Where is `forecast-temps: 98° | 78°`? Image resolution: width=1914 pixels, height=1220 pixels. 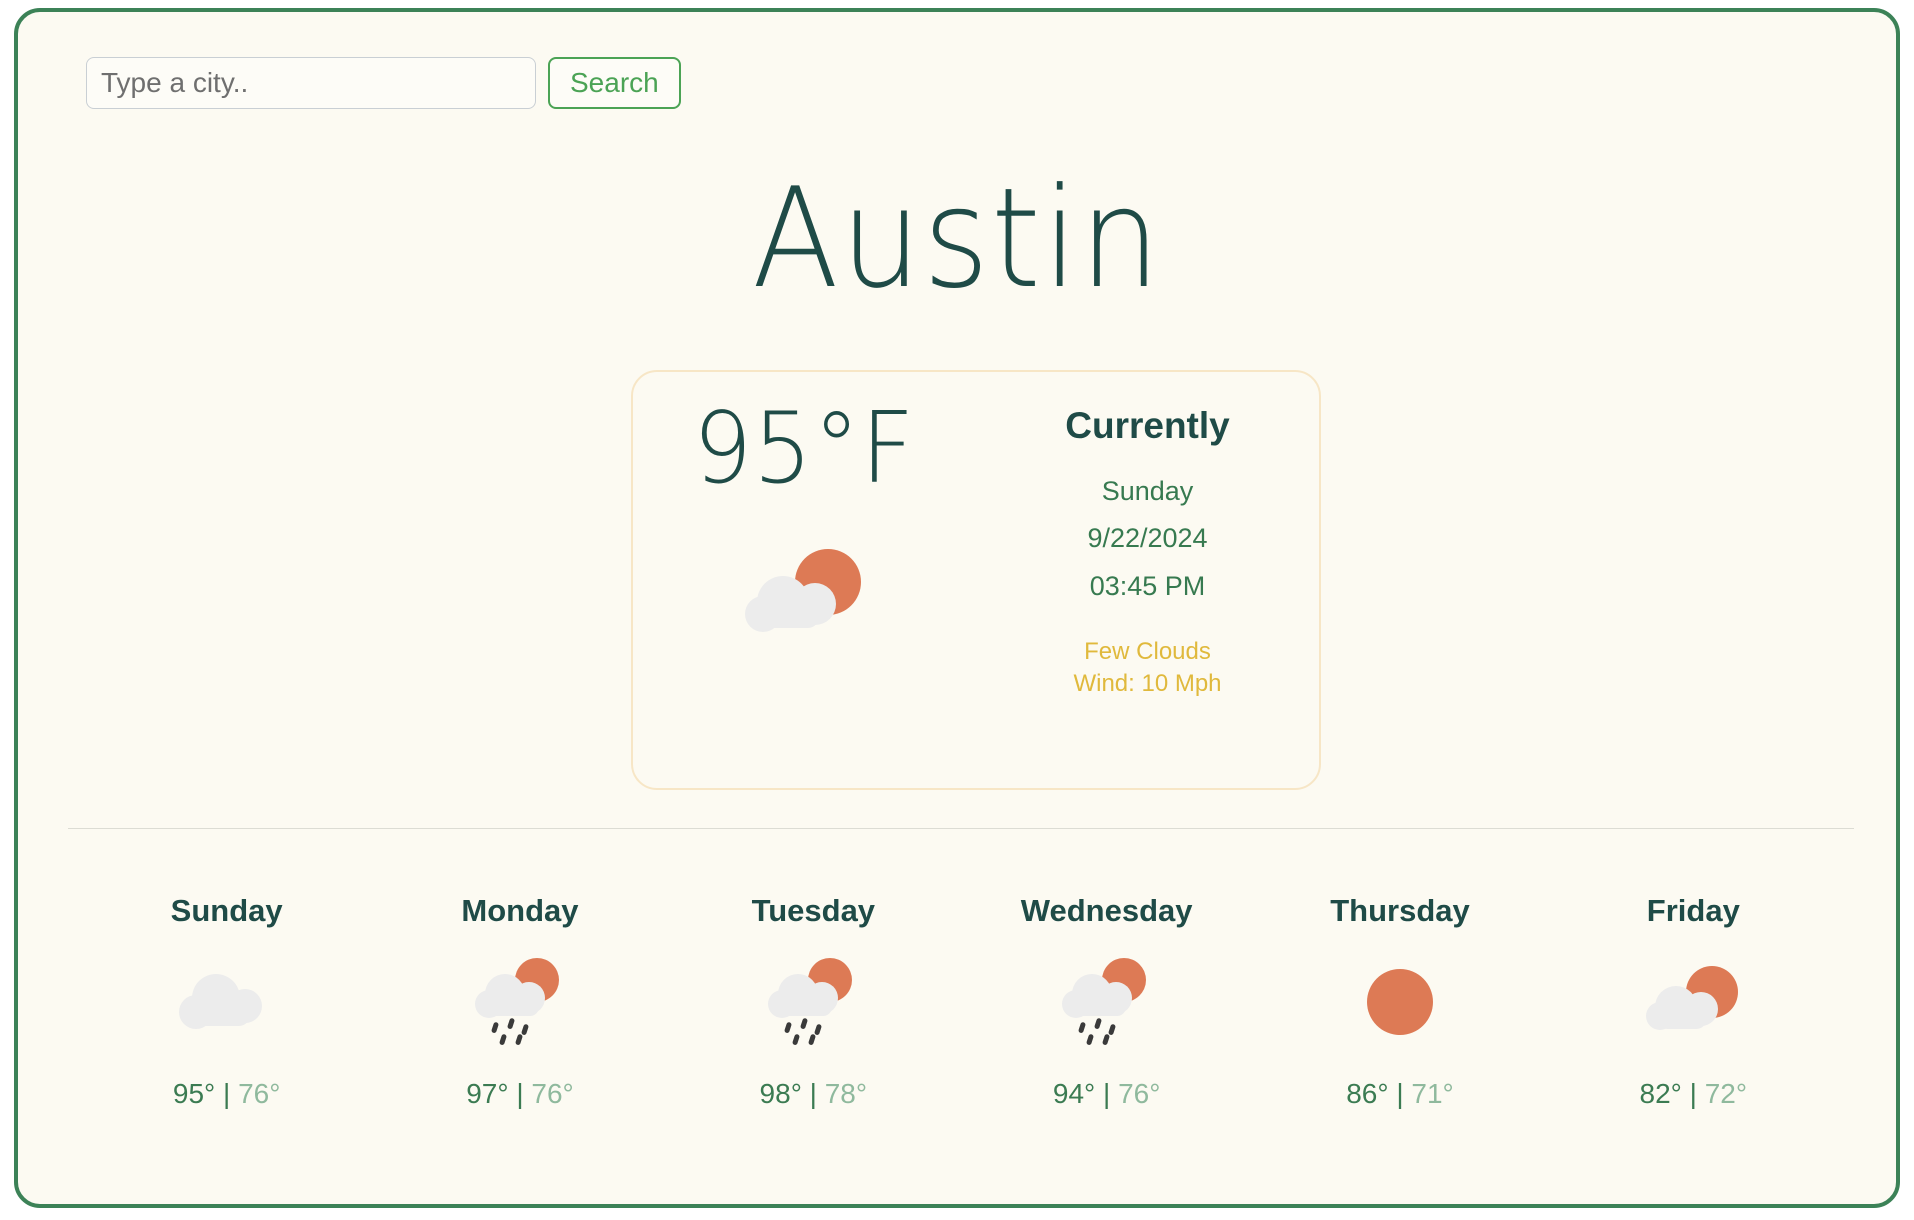
forecast-temps: 98° | 78° is located at coordinates (814, 1094).